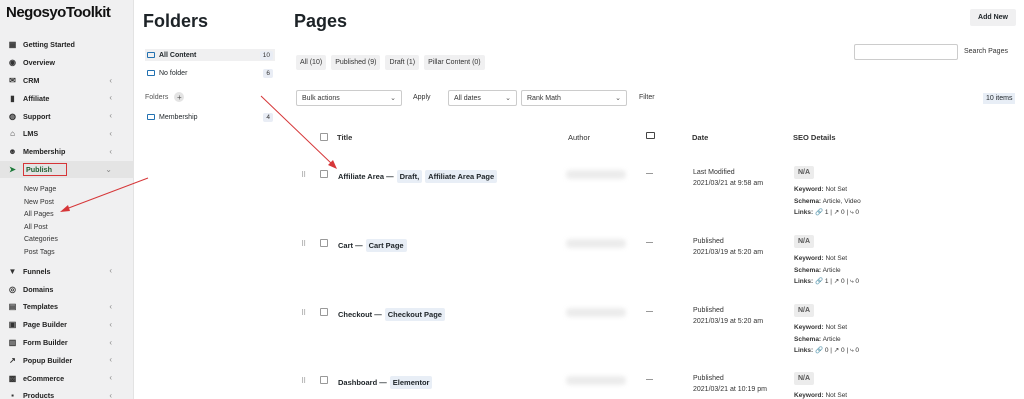 The width and height of the screenshot is (1024, 399). Describe the element at coordinates (45, 325) in the screenshot. I see `sidebar-item-label: Page Builder` at that location.